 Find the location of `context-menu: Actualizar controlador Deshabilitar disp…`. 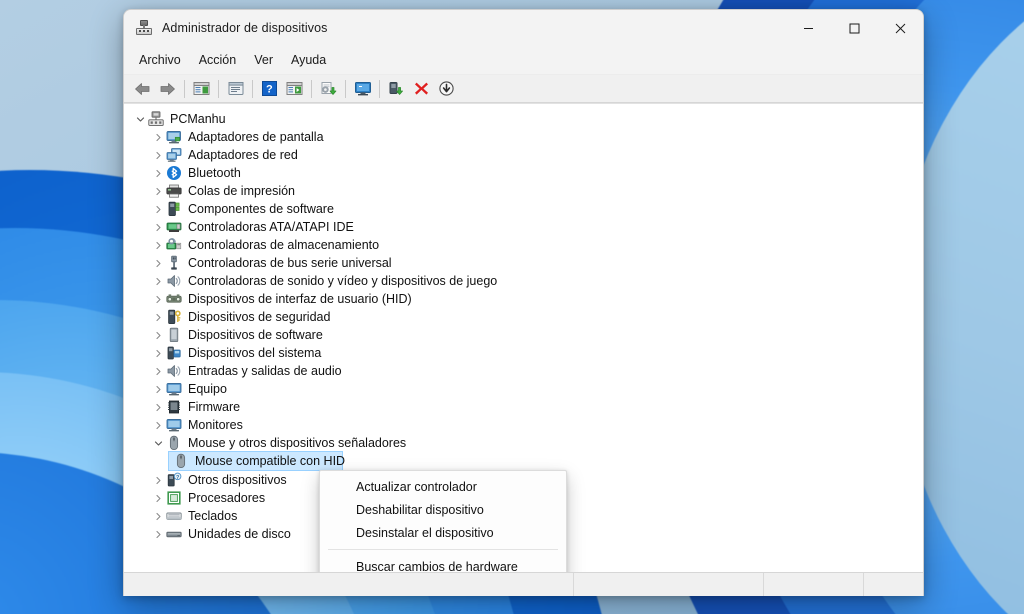

context-menu: Actualizar controlador Deshabilitar disp… is located at coordinates (443, 521).